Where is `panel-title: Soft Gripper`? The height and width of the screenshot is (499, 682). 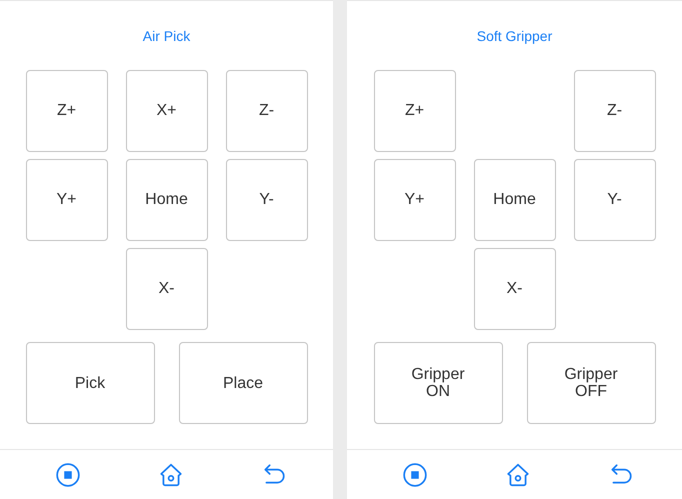 panel-title: Soft Gripper is located at coordinates (514, 36).